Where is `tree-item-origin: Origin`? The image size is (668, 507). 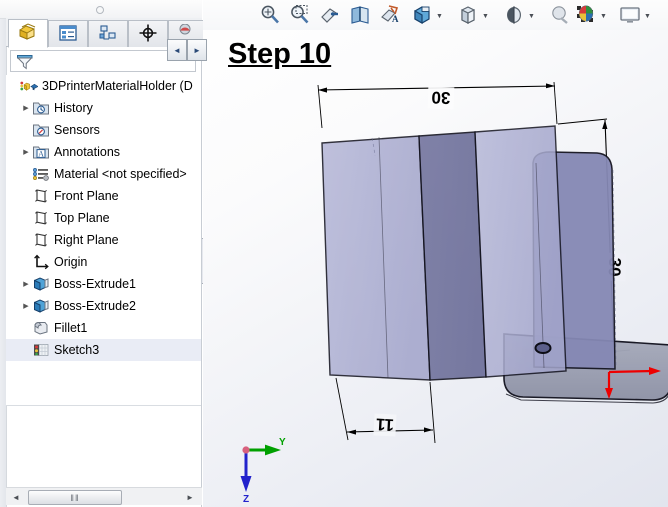 tree-item-origin: Origin is located at coordinates (103, 262).